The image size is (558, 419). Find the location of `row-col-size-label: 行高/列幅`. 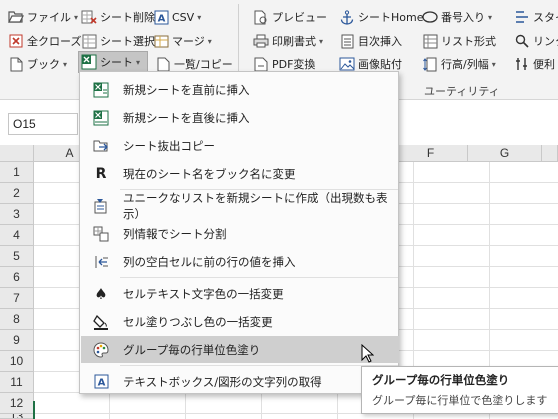

row-col-size-label: 行高/列幅 is located at coordinates (465, 64).